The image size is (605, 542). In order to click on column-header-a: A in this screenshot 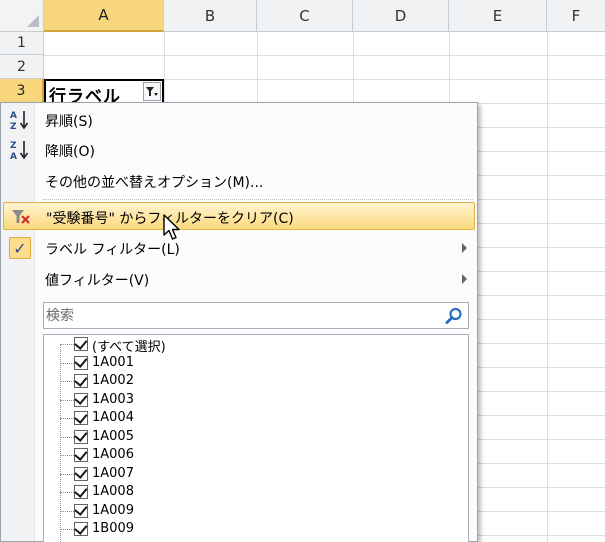, I will do `click(104, 16)`.